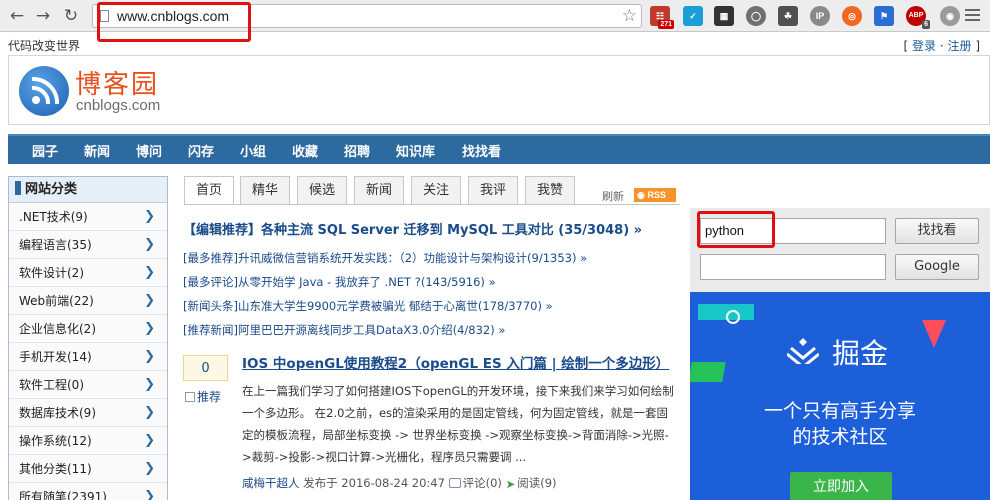 Image resolution: width=990 pixels, height=500 pixels. What do you see at coordinates (88, 491) in the screenshot?
I see `sidebar-item: 所有随笔(2391) ❯` at bounding box center [88, 491].